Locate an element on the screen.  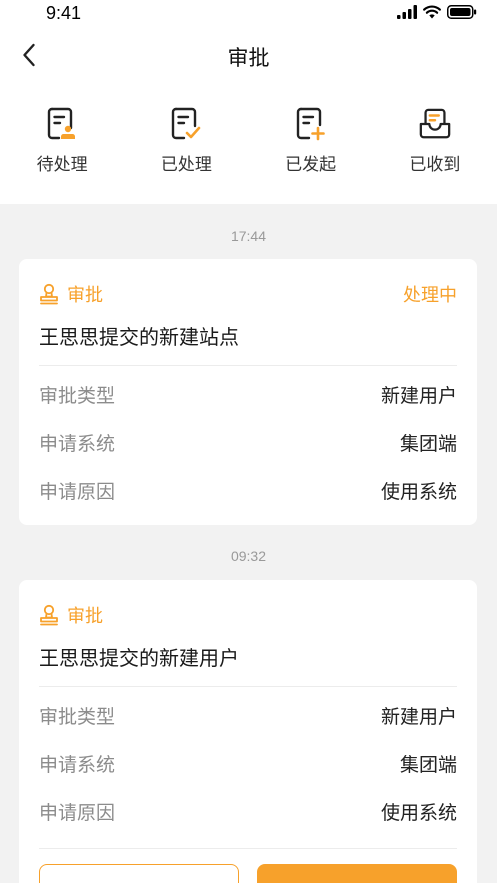
status-bar: 9:41 is located at coordinates (248, 15).